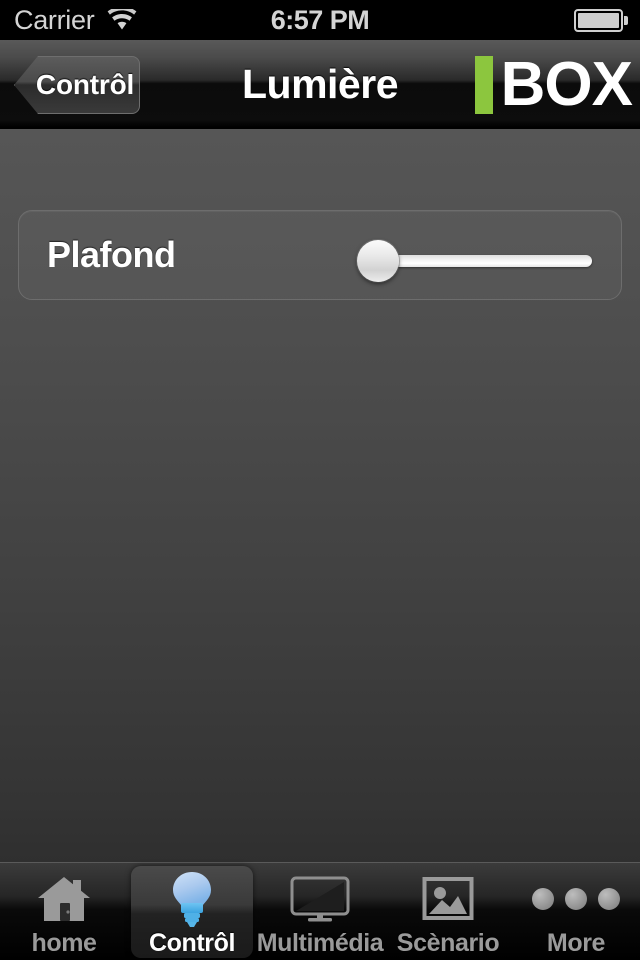  I want to click on navigation-bar: Contrôl Lumière BOX, so click(320, 84).